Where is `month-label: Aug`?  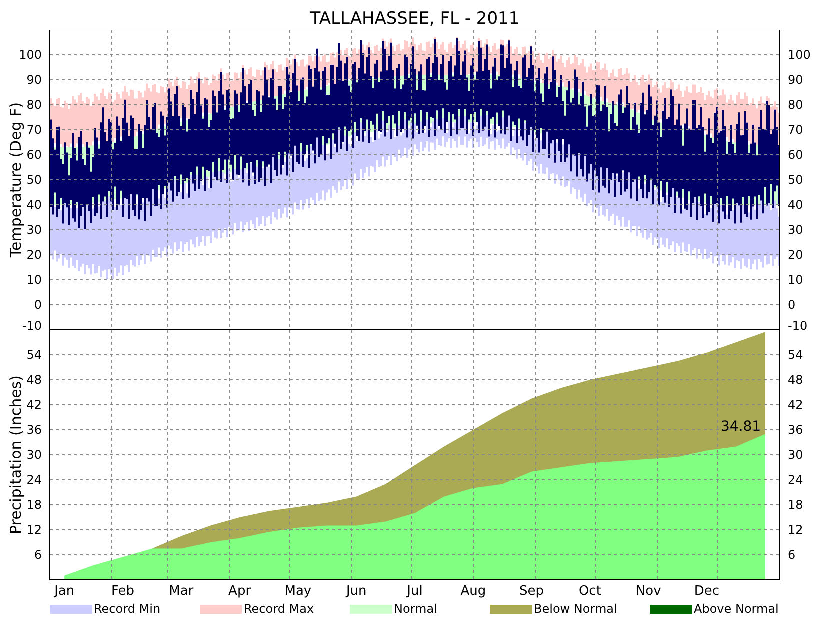 month-label: Aug is located at coordinates (473, 591).